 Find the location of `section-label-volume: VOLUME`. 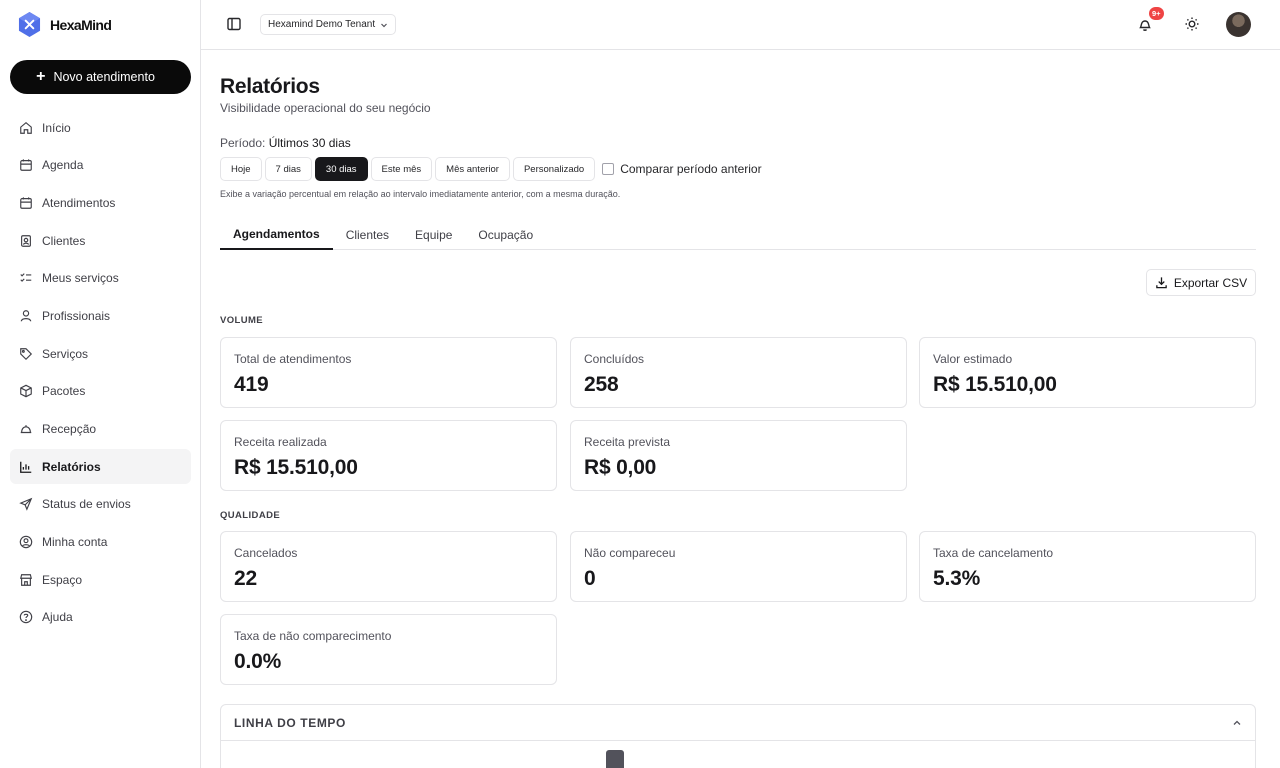

section-label-volume: VOLUME is located at coordinates (242, 320).